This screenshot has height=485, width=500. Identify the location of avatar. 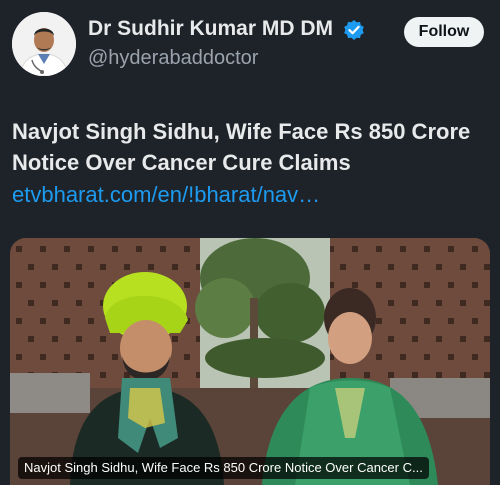
(44, 44).